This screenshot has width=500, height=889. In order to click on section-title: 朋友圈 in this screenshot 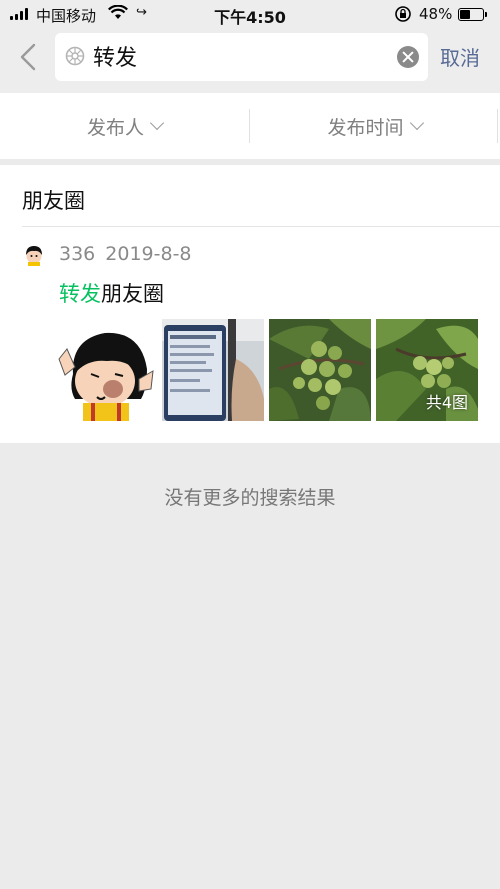, I will do `click(53, 201)`.